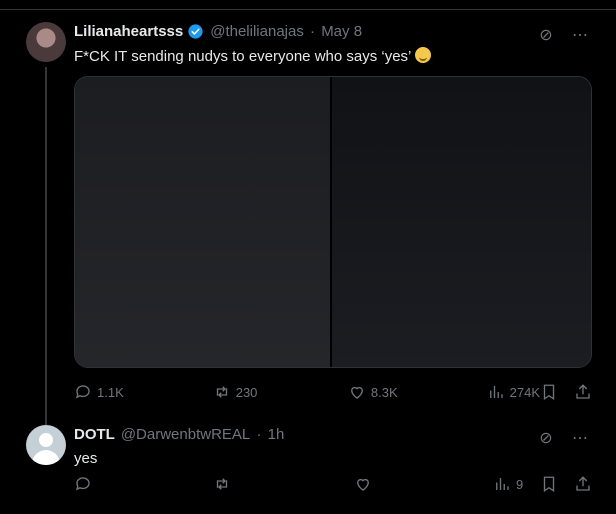 Image resolution: width=616 pixels, height=514 pixels. What do you see at coordinates (563, 438) in the screenshot?
I see `reply-top-icons: ⊘ ⋯` at bounding box center [563, 438].